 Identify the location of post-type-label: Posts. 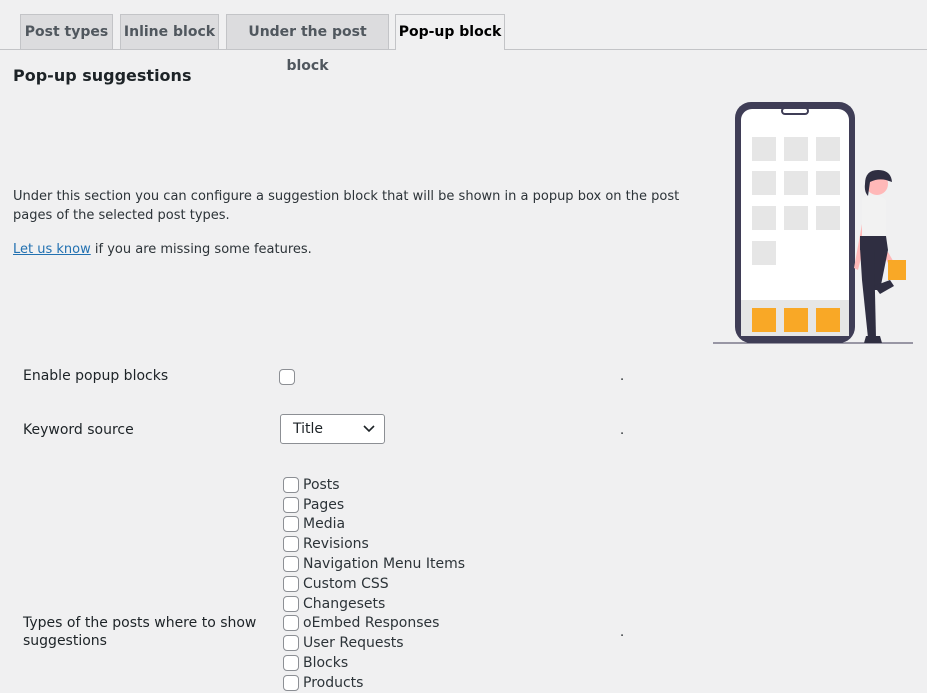
(321, 484).